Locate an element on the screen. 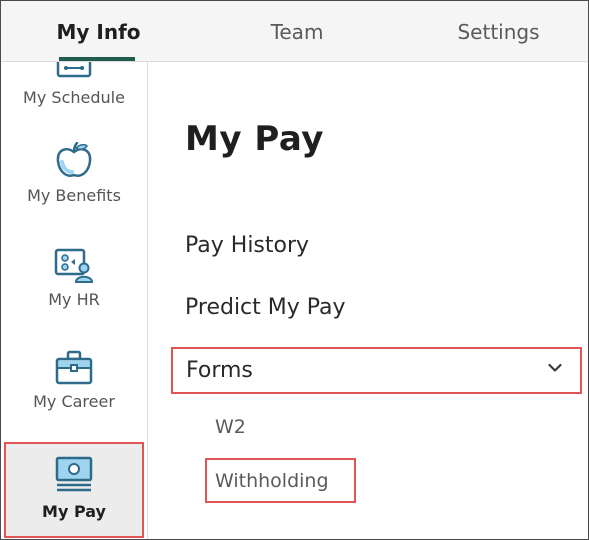 Image resolution: width=589 pixels, height=540 pixels. calendar-icon is located at coordinates (74, 70).